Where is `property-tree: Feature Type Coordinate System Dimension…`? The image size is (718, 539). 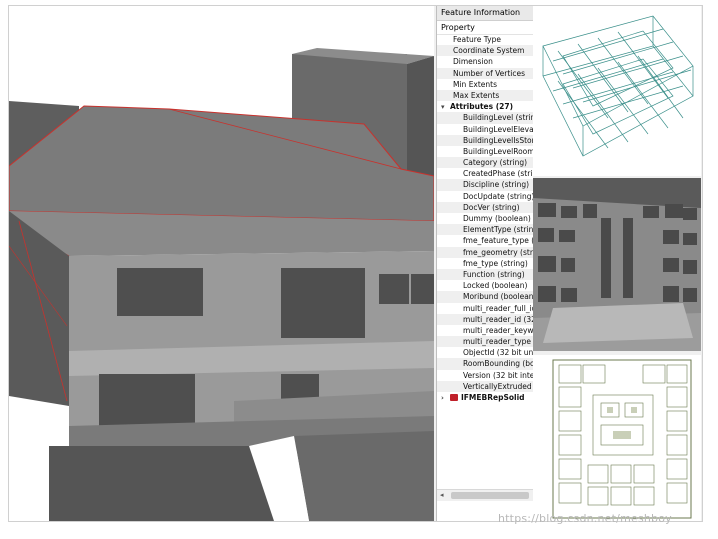
property-tree: Feature Type Coordinate System Dimension… is located at coordinates (485, 218).